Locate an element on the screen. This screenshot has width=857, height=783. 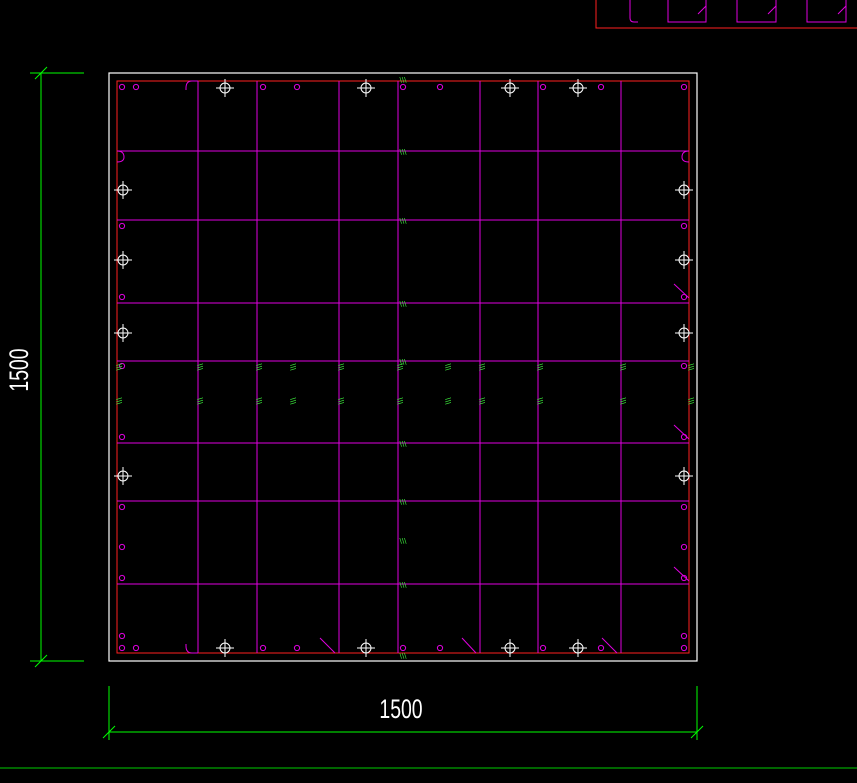
dimension-horizontal-text: 1500 is located at coordinates (400, 709).